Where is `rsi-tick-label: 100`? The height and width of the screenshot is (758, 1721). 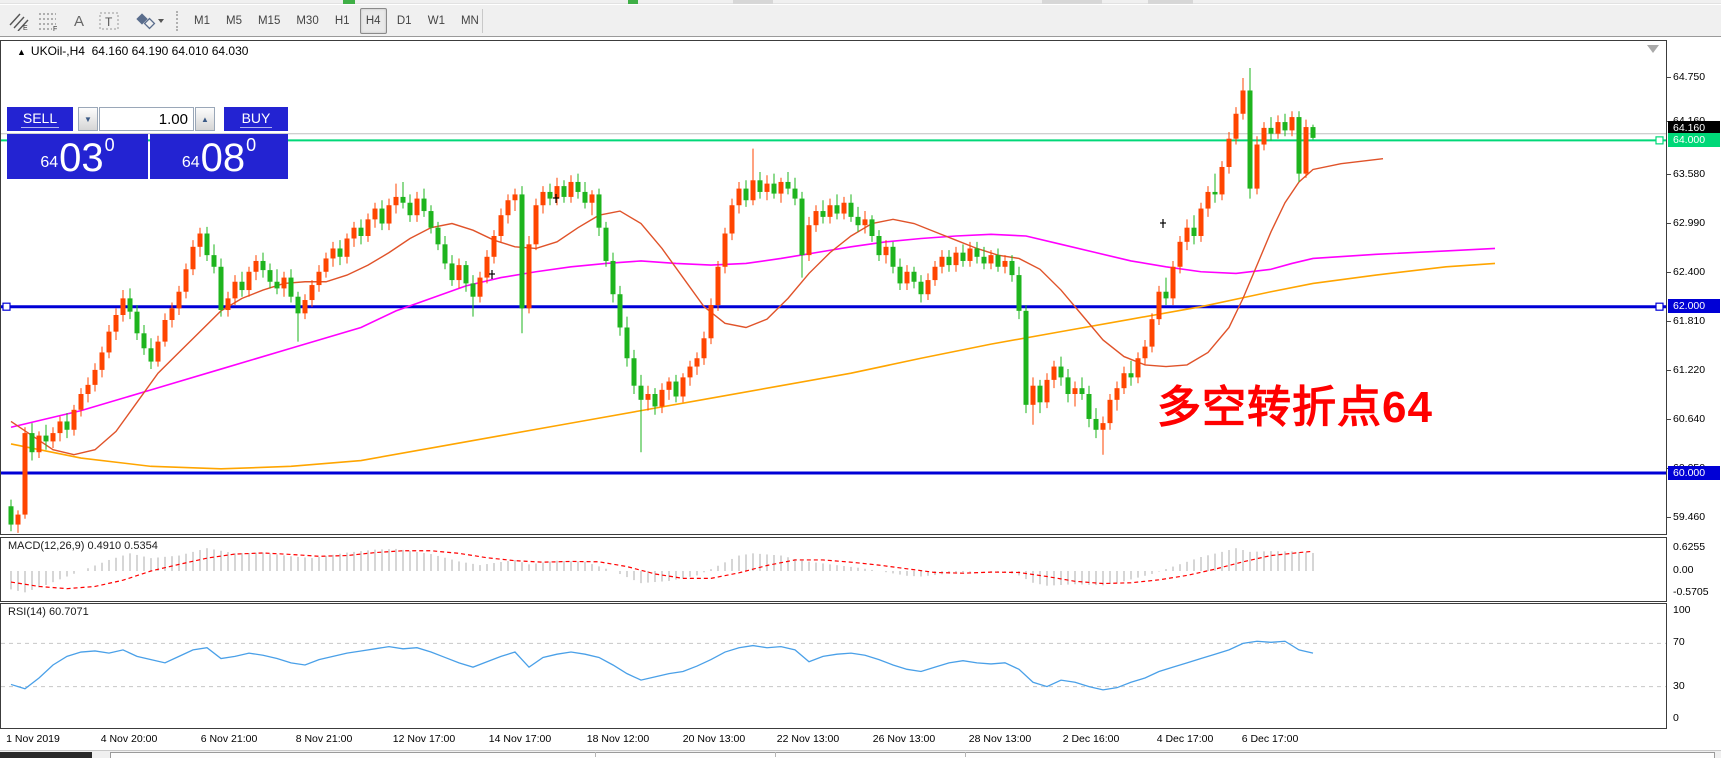 rsi-tick-label: 100 is located at coordinates (1682, 610).